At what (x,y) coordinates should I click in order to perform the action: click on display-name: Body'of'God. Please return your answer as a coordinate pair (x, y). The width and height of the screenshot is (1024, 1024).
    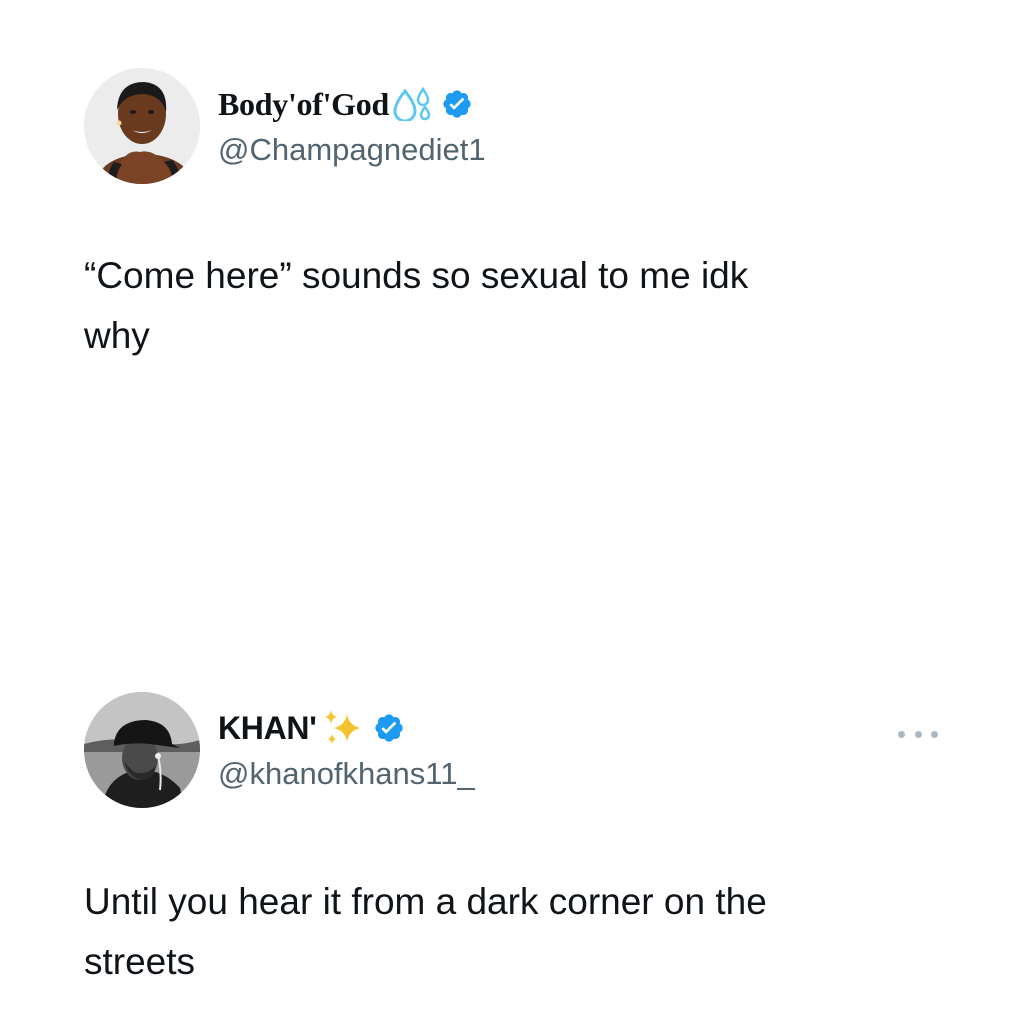
    Looking at the image, I should click on (303, 104).